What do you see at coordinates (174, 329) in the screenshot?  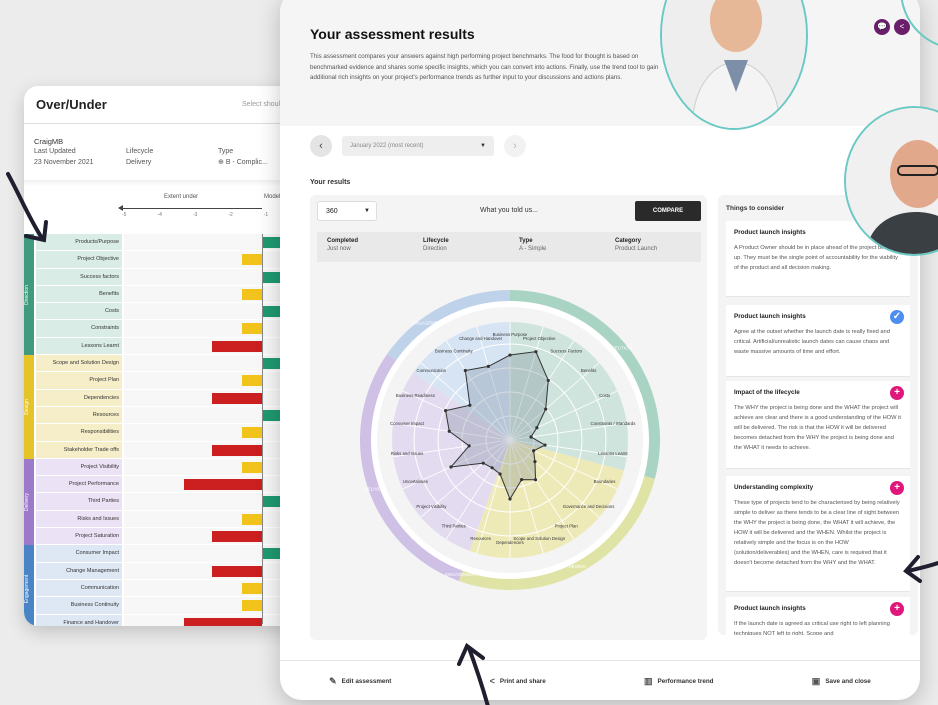 I see `table-row: Constraints` at bounding box center [174, 329].